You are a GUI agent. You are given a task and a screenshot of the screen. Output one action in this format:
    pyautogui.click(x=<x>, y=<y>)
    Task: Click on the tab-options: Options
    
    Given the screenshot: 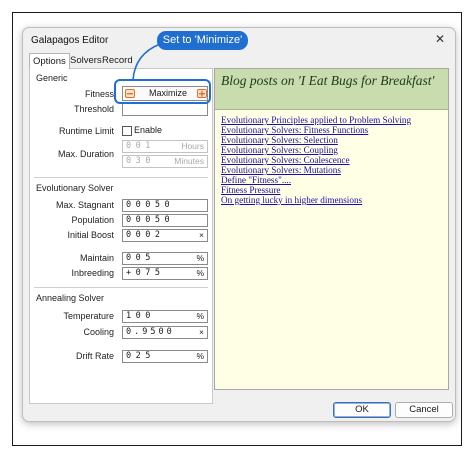 What is the action you would take?
    pyautogui.click(x=49, y=61)
    